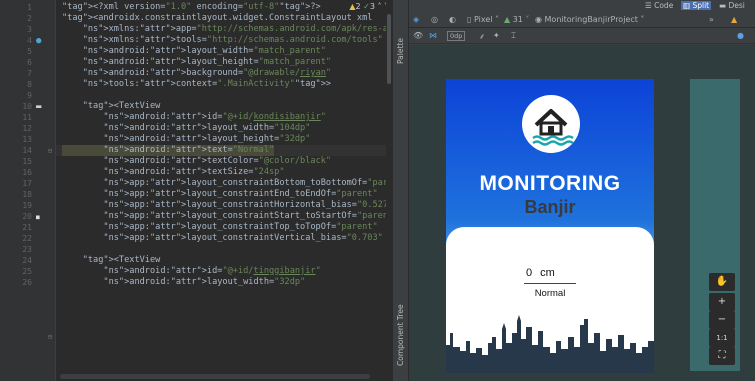 Image resolution: width=755 pixels, height=381 pixels. Describe the element at coordinates (553, 127) in the screenshot. I see `house-flood-icon` at that location.